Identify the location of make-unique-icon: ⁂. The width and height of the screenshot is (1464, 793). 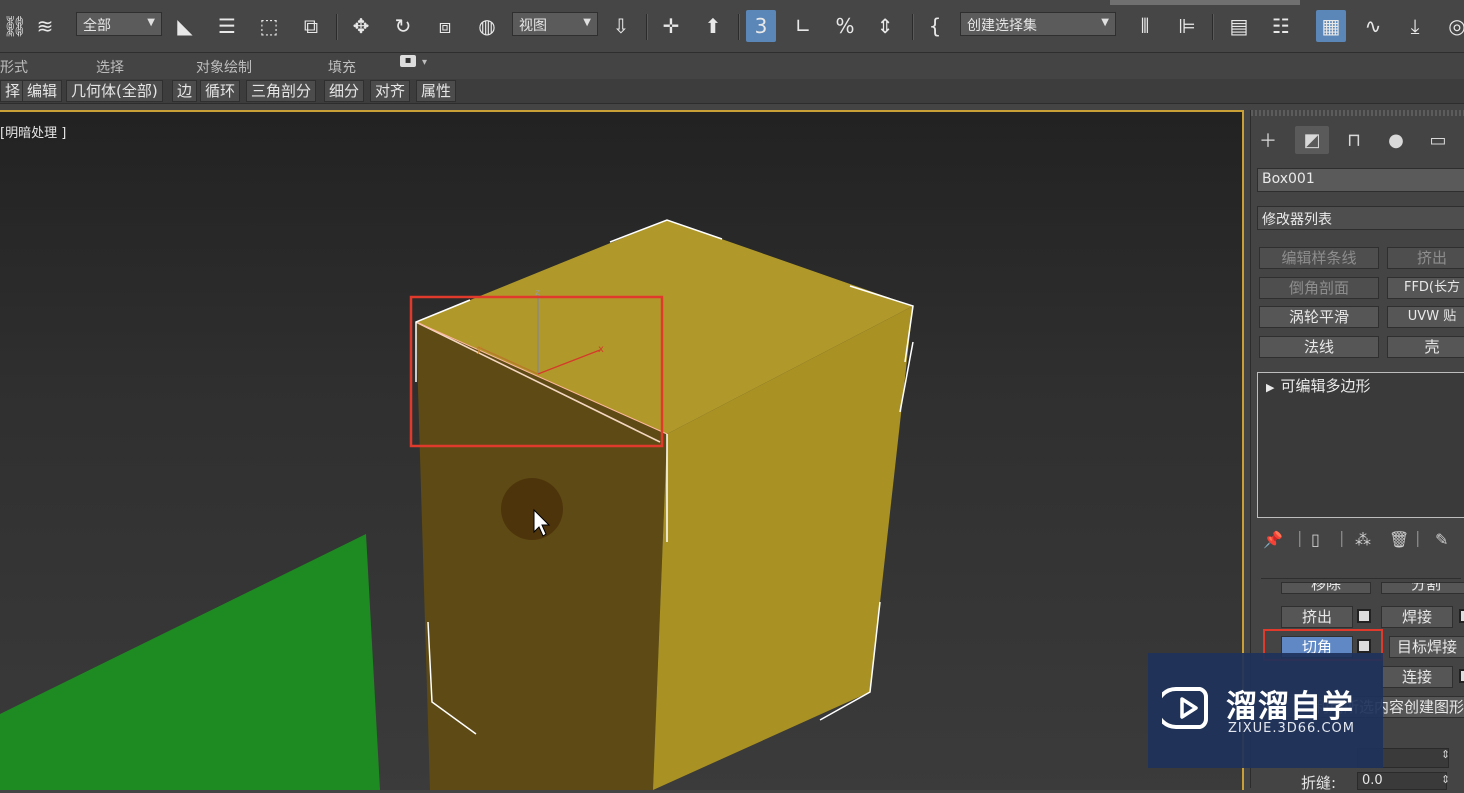
(1363, 539).